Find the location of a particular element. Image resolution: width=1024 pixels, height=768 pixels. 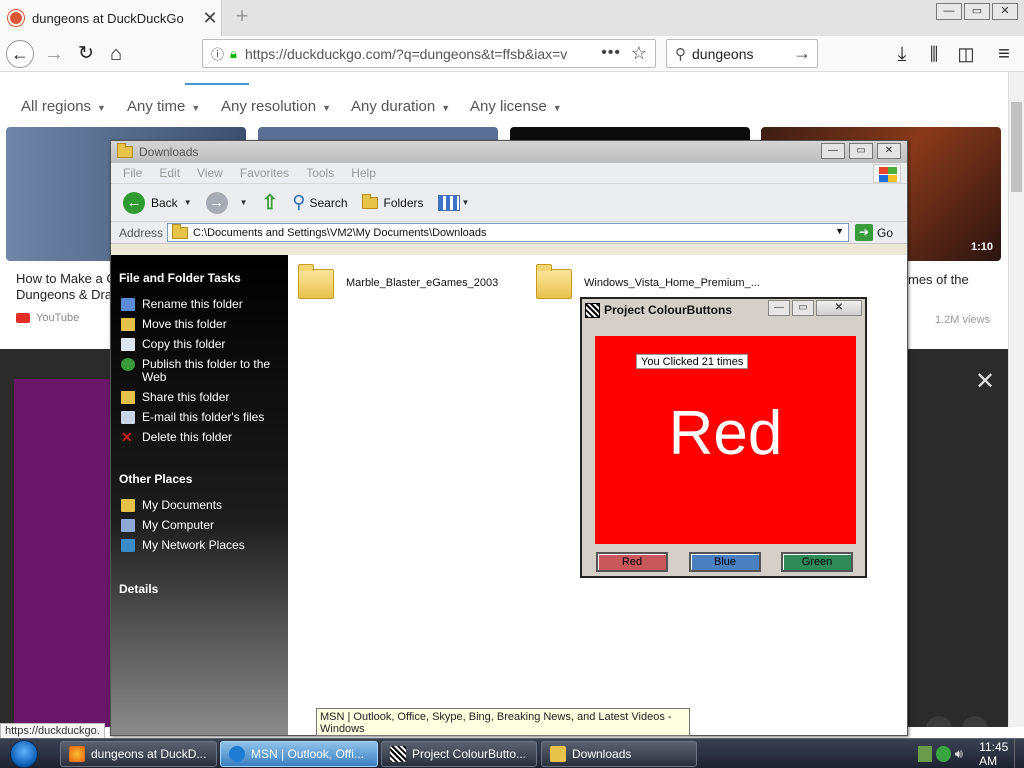

browser-tab: dungeons at DuckDuckGo ✕ is located at coordinates (111, 18).